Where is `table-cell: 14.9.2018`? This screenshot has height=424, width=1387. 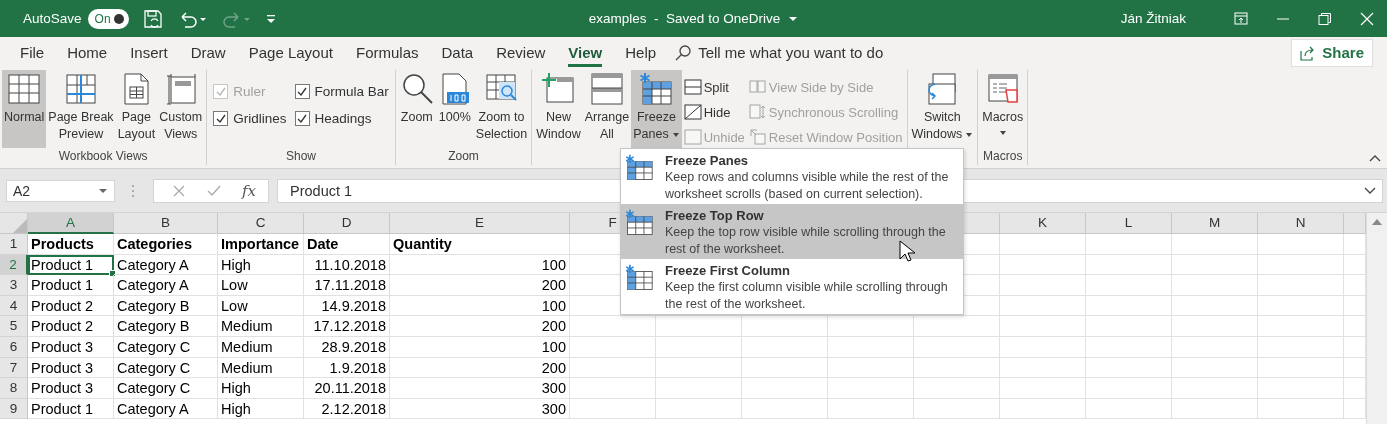 table-cell: 14.9.2018 is located at coordinates (347, 306).